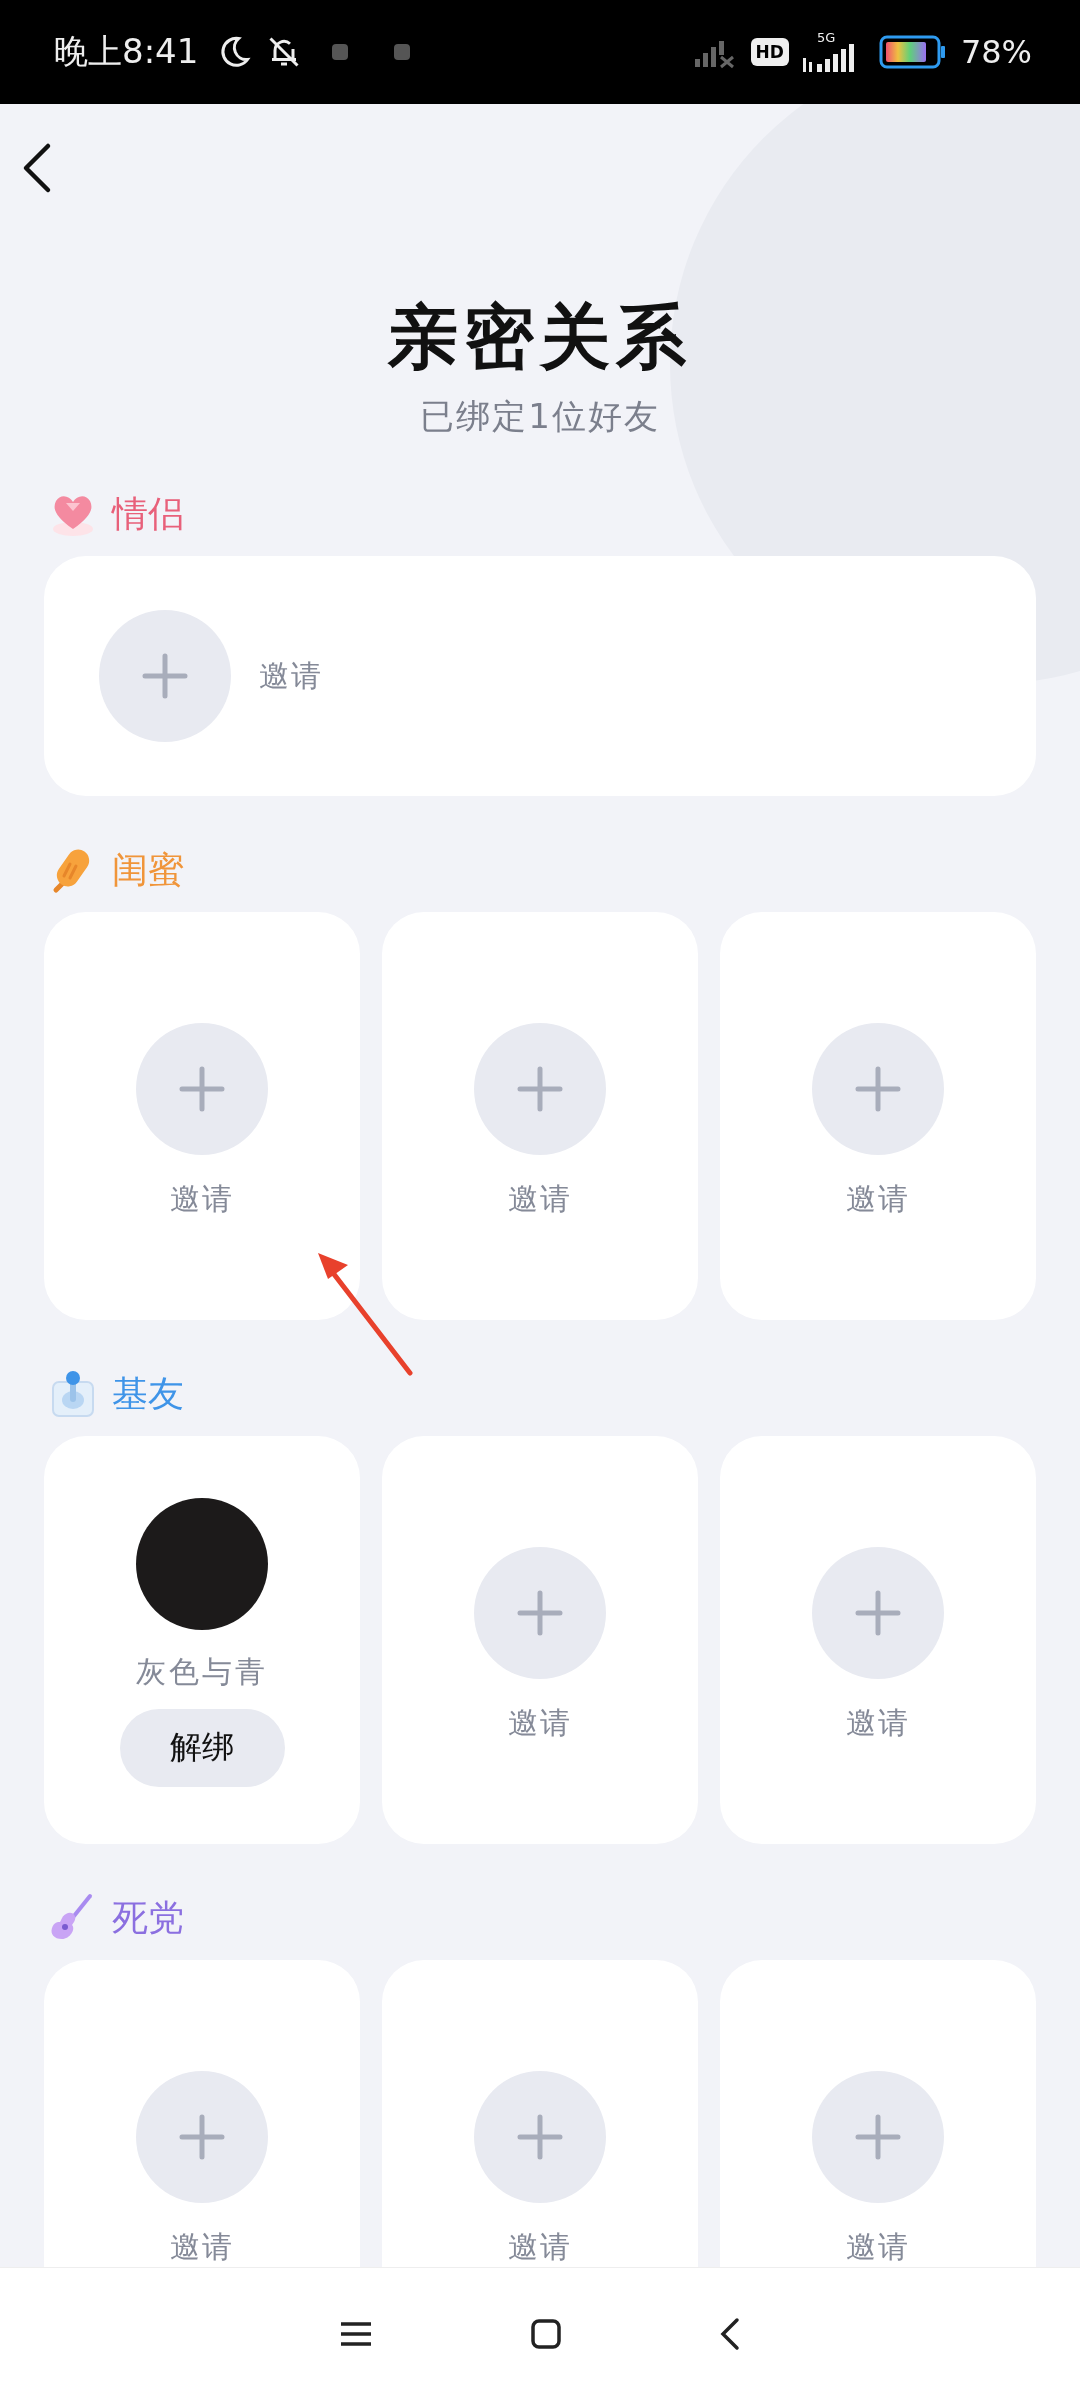 The height and width of the screenshot is (2400, 1080). Describe the element at coordinates (540, 416) in the screenshot. I see `page-subtitle: 已绑定1位好友` at that location.